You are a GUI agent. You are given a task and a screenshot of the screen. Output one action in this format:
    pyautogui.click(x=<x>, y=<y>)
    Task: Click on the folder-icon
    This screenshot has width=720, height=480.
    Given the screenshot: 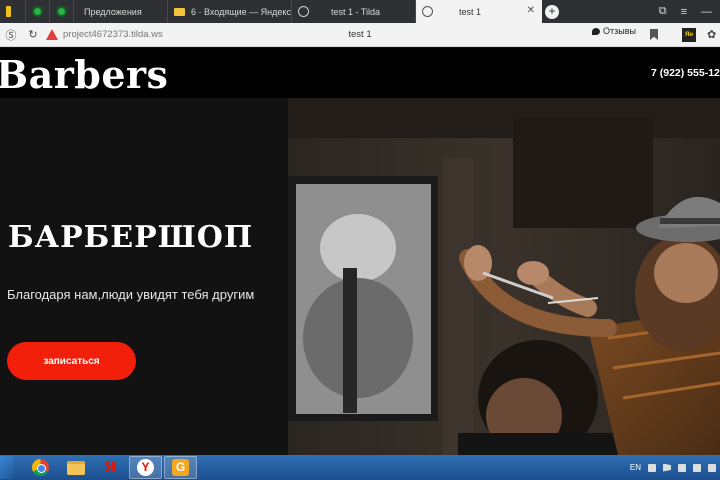 What is the action you would take?
    pyautogui.click(x=75, y=467)
    